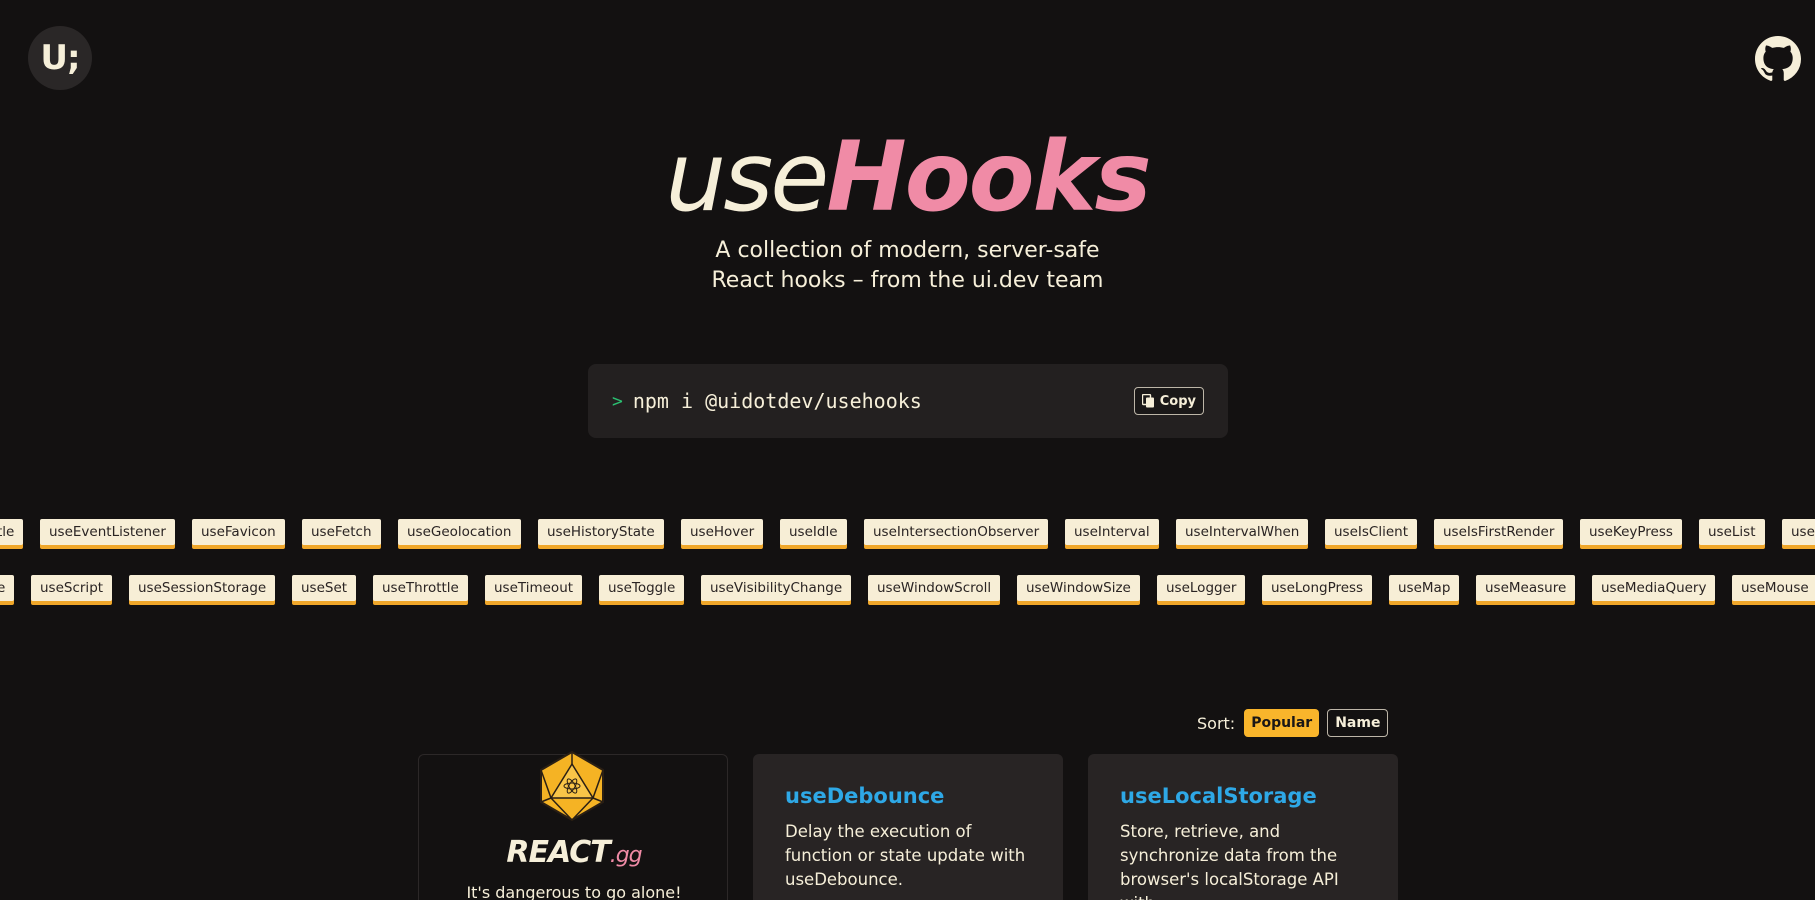  I want to click on hook-chip: useMap, so click(1424, 588).